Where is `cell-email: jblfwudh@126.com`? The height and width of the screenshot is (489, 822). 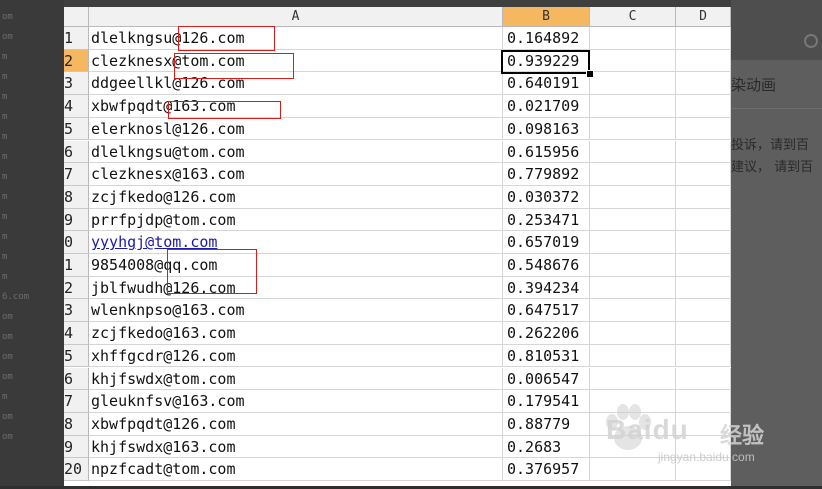
cell-email: jblfwudh@126.com is located at coordinates (296, 288).